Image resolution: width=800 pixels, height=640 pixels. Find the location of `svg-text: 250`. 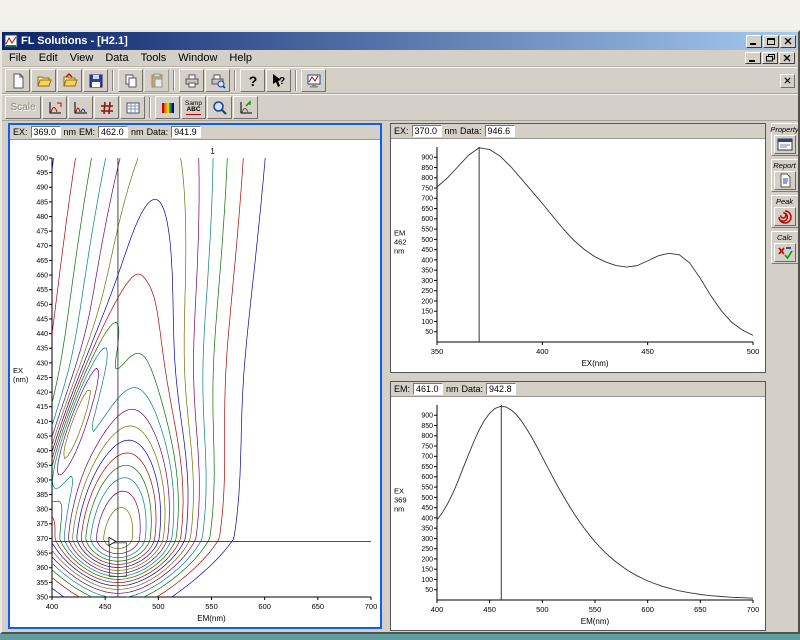

svg-text: 250 is located at coordinates (427, 291).